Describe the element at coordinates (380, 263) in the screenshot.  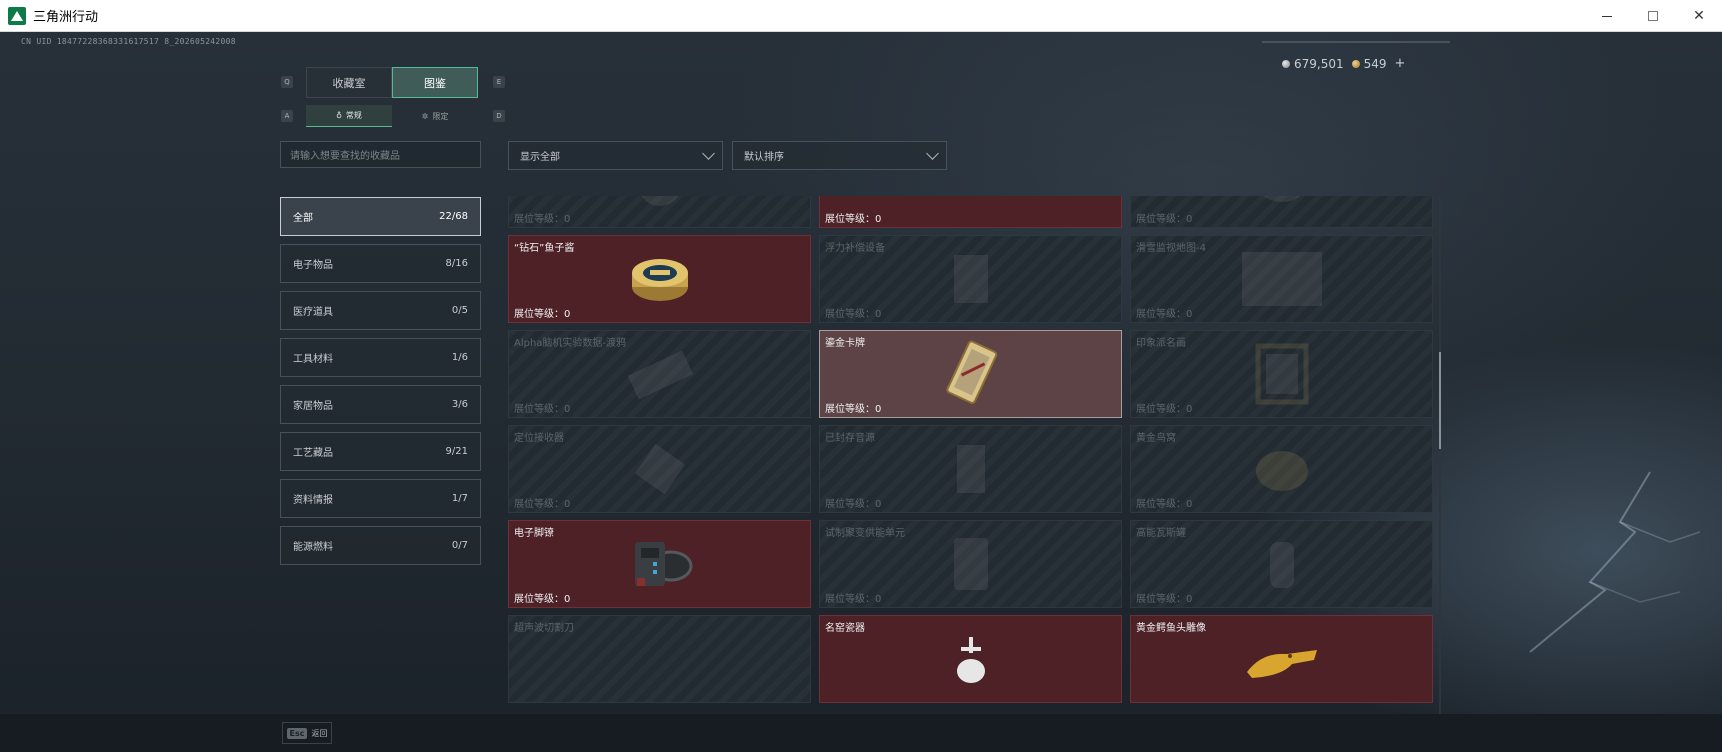
I see `category-electronics: 电子物品 8/16` at that location.